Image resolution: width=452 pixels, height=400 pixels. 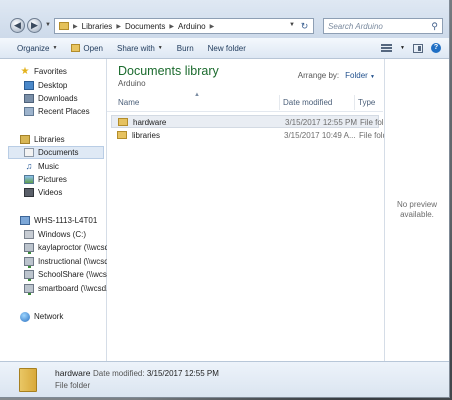 I want to click on breadcrumb-libraries: Libraries, so click(x=97, y=26).